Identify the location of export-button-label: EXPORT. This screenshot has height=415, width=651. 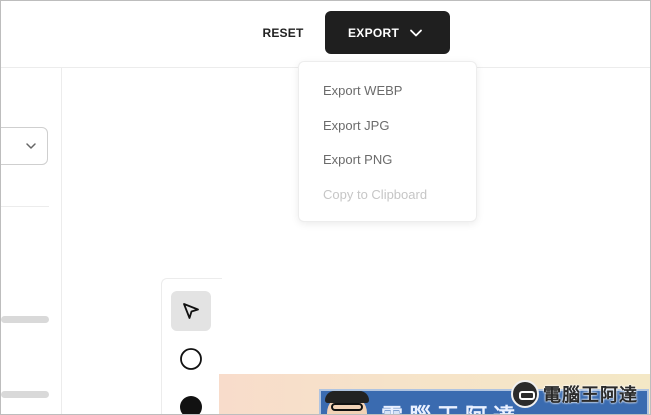
(374, 32).